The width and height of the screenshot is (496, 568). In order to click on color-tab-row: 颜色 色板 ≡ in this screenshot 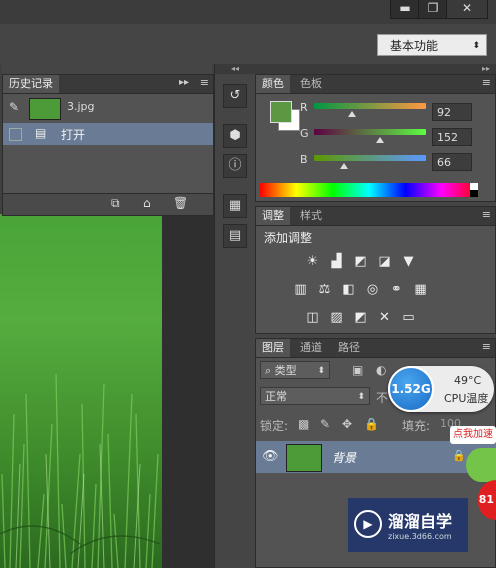, I will do `click(375, 84)`.